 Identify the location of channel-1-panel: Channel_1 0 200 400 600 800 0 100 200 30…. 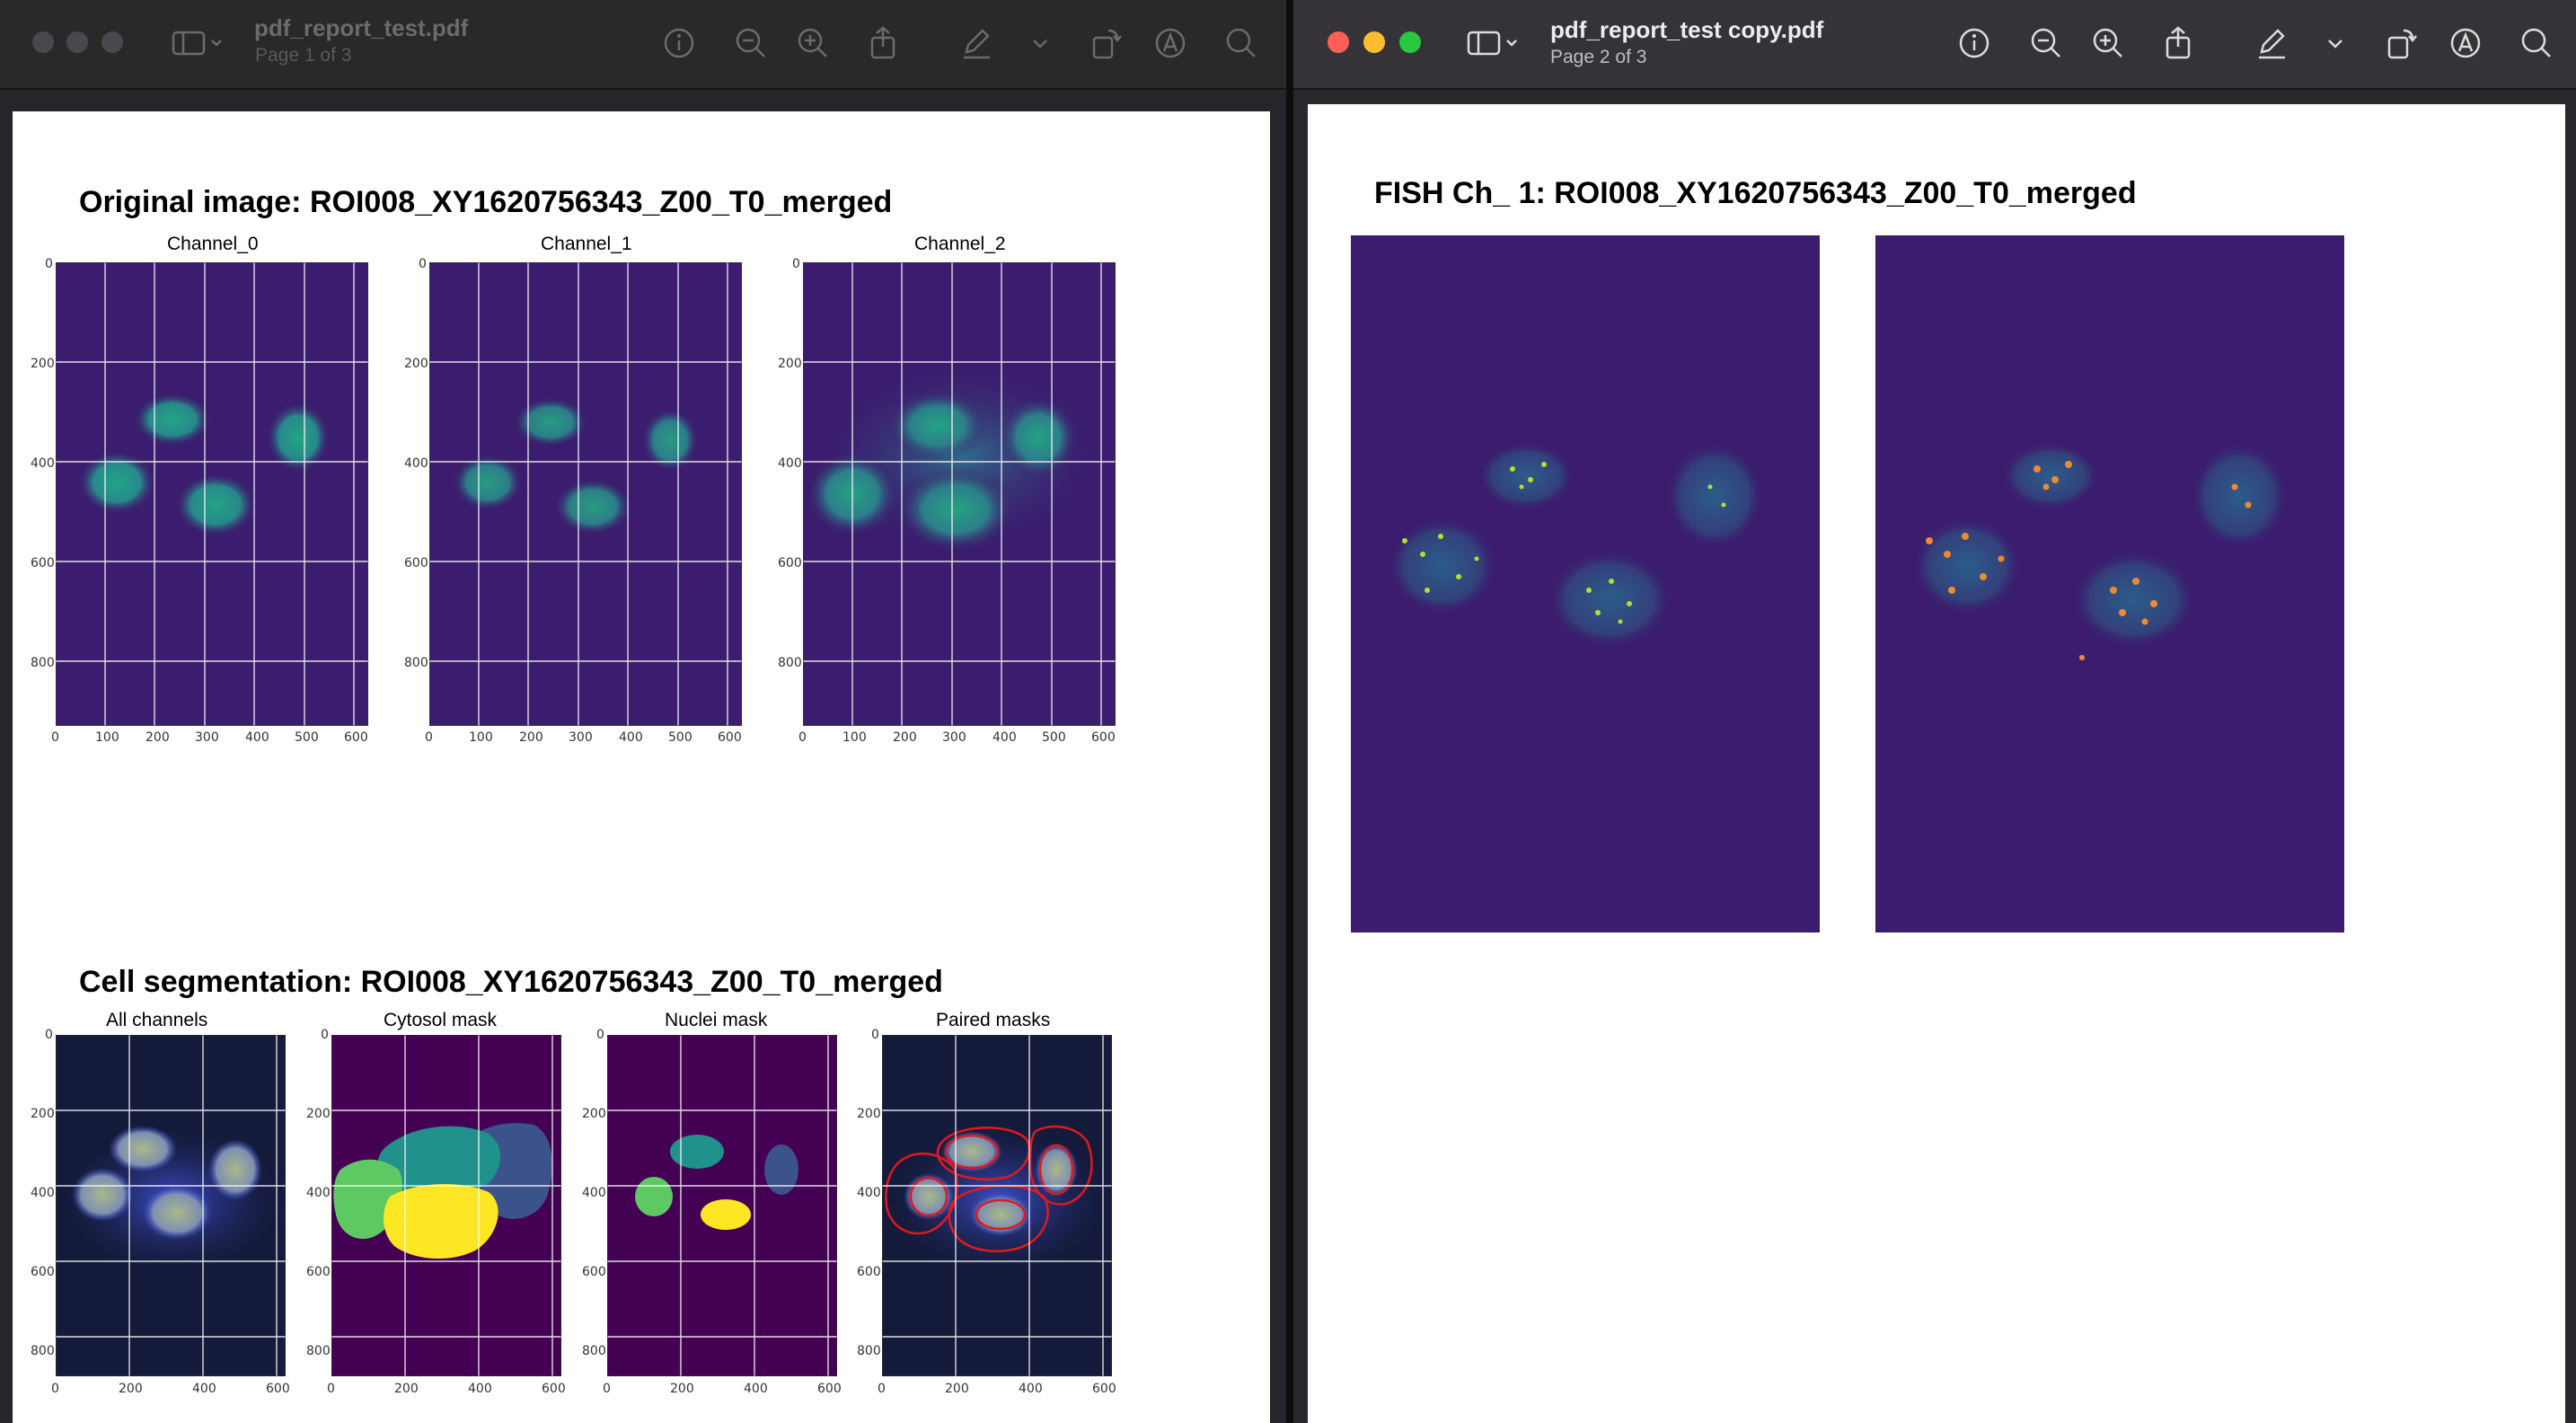
(580, 490).